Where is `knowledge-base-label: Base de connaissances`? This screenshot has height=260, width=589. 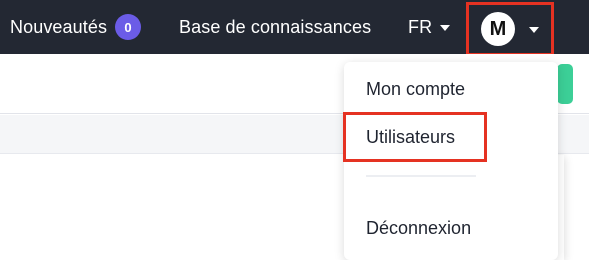 knowledge-base-label: Base de connaissances is located at coordinates (275, 26).